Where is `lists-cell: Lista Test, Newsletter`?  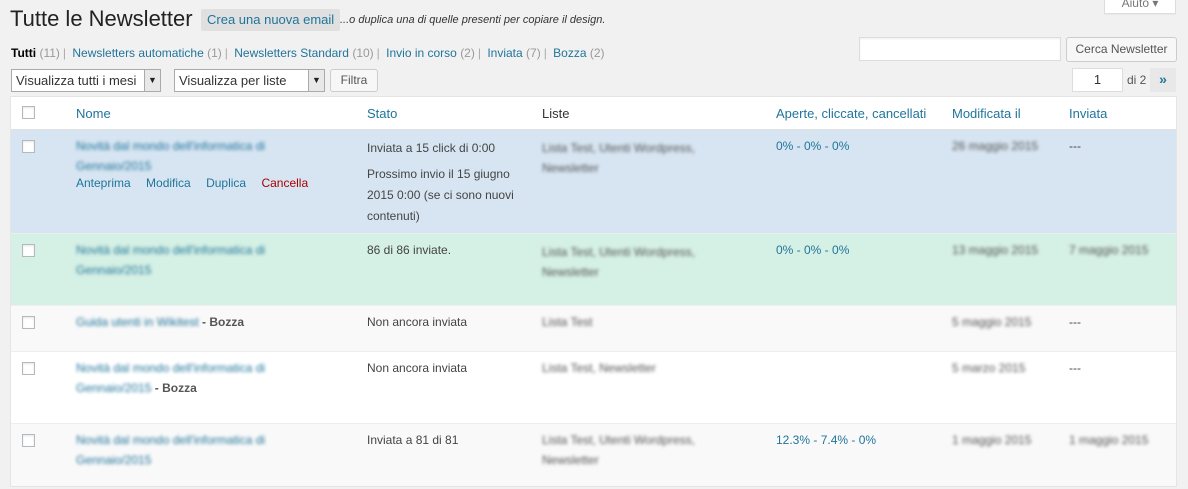
lists-cell: Lista Test, Newsletter is located at coordinates (599, 368).